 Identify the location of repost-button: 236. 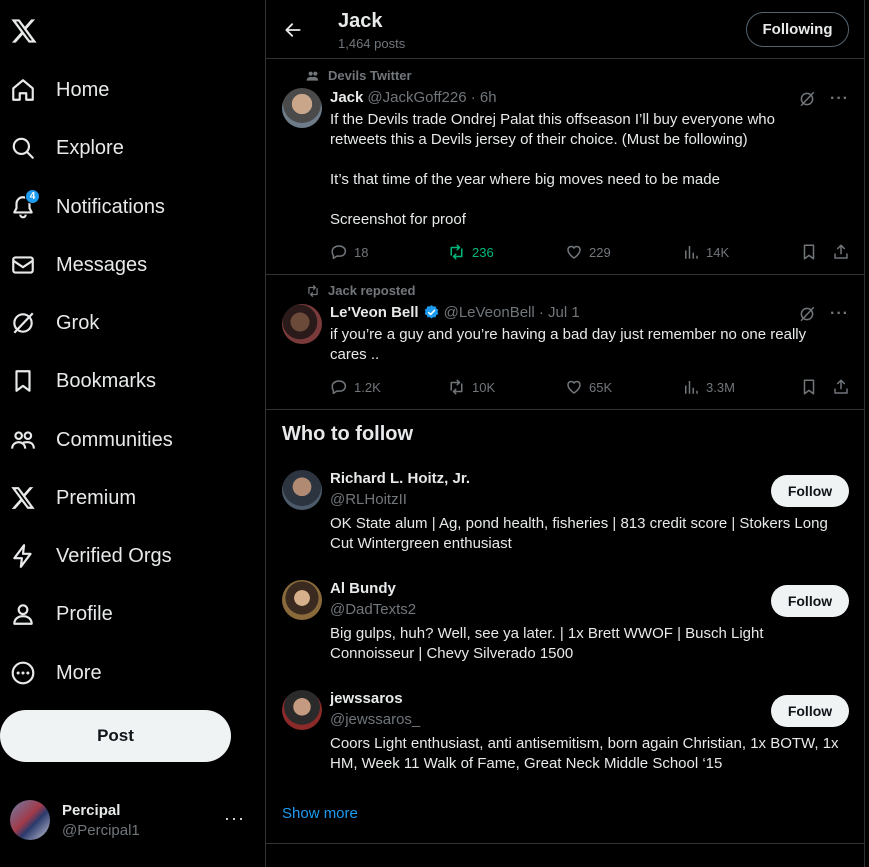
(470, 252).